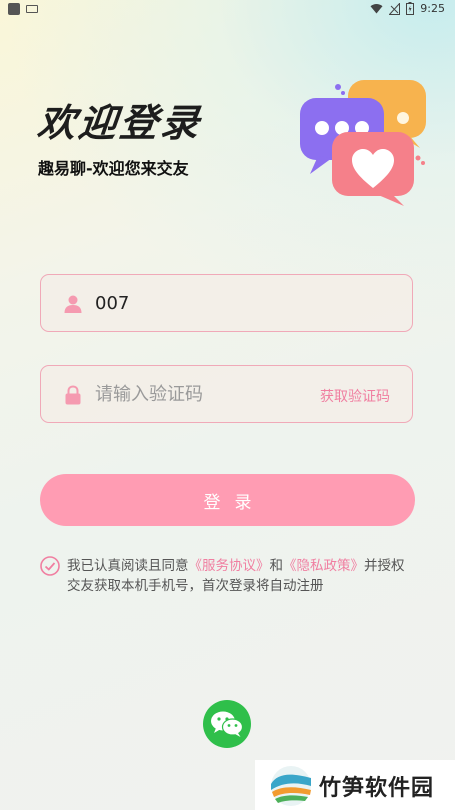 The width and height of the screenshot is (455, 810). I want to click on privacy-policy-link: 《隐私政策》, so click(323, 566).